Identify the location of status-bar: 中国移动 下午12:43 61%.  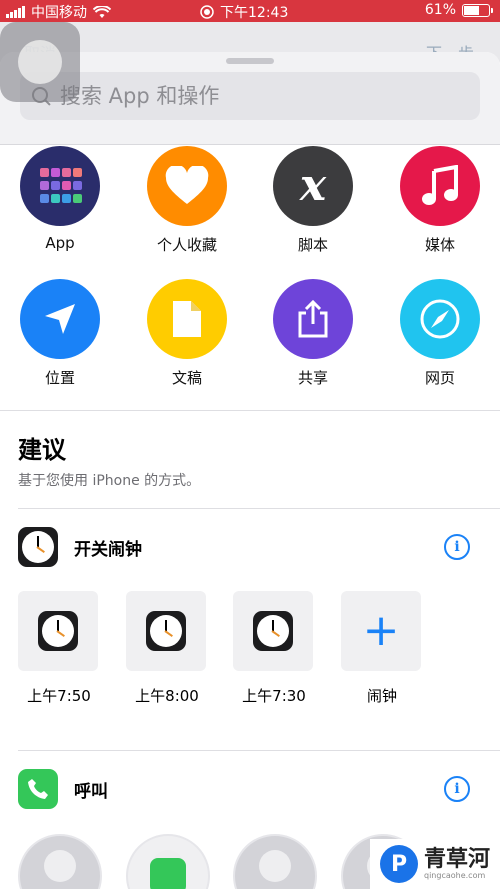
(250, 11).